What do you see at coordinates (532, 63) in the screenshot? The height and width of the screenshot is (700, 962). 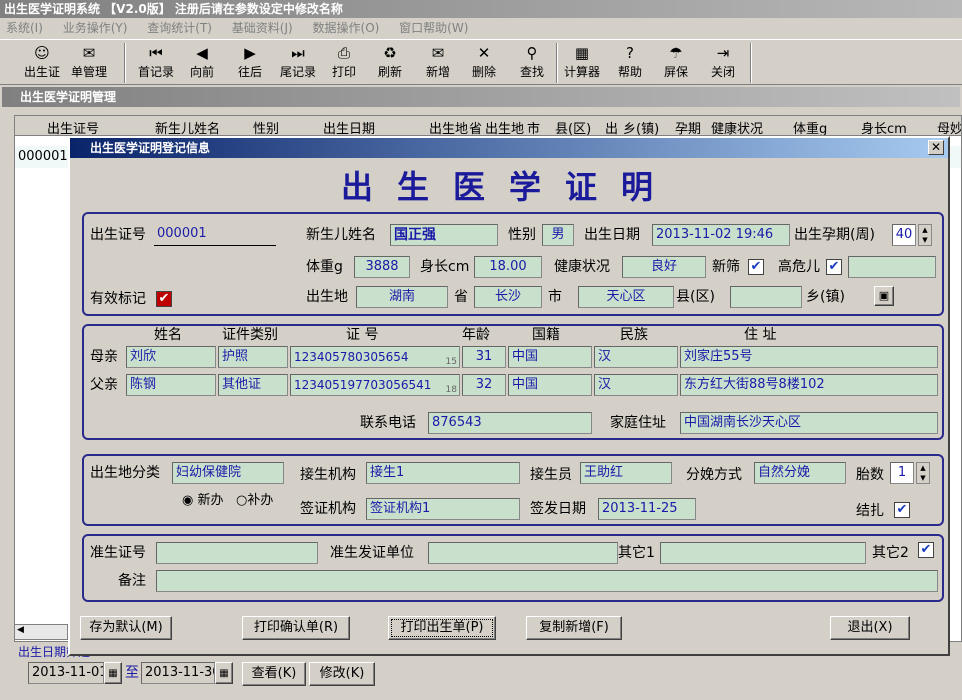 I see `toolbar-find-button: ⚲ 查找` at bounding box center [532, 63].